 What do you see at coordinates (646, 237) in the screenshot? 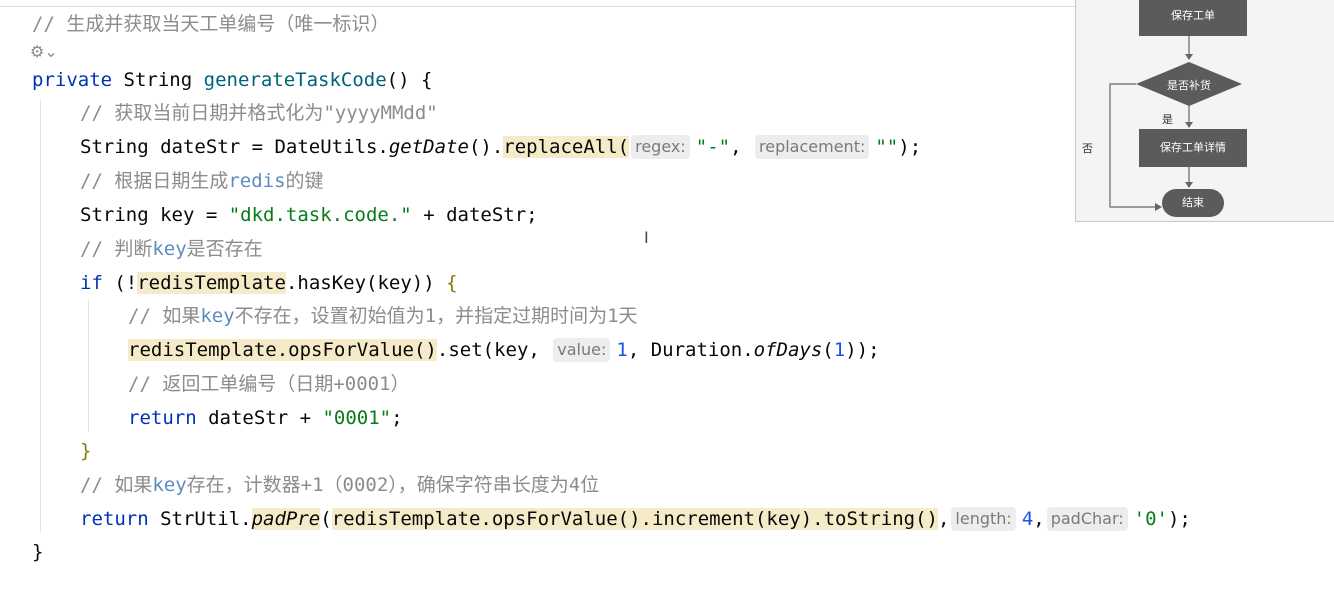
I see `text-cursor-icon: I` at bounding box center [646, 237].